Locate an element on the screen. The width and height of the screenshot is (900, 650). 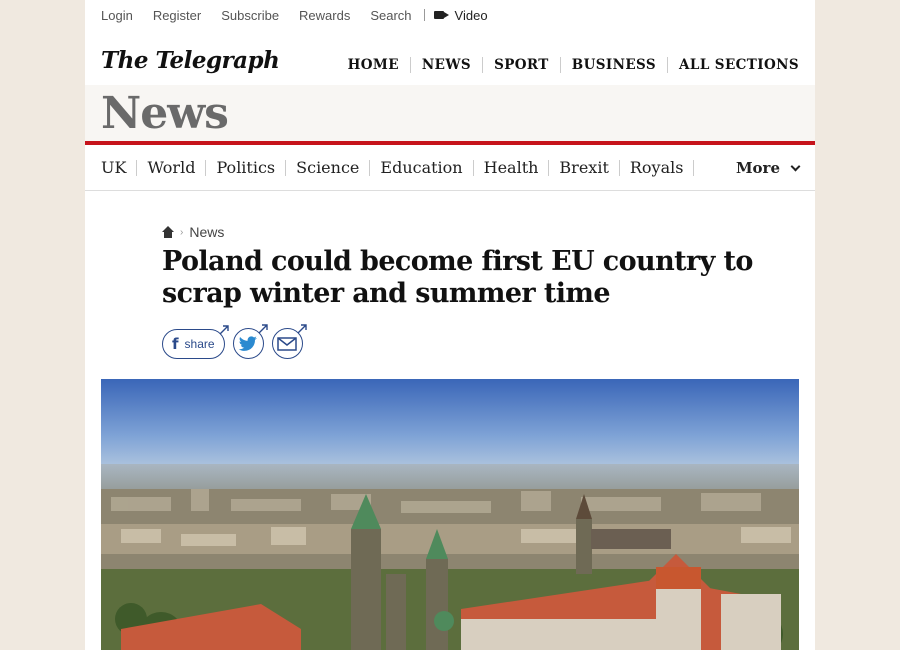
subnav-divider is located at coordinates (694, 167).